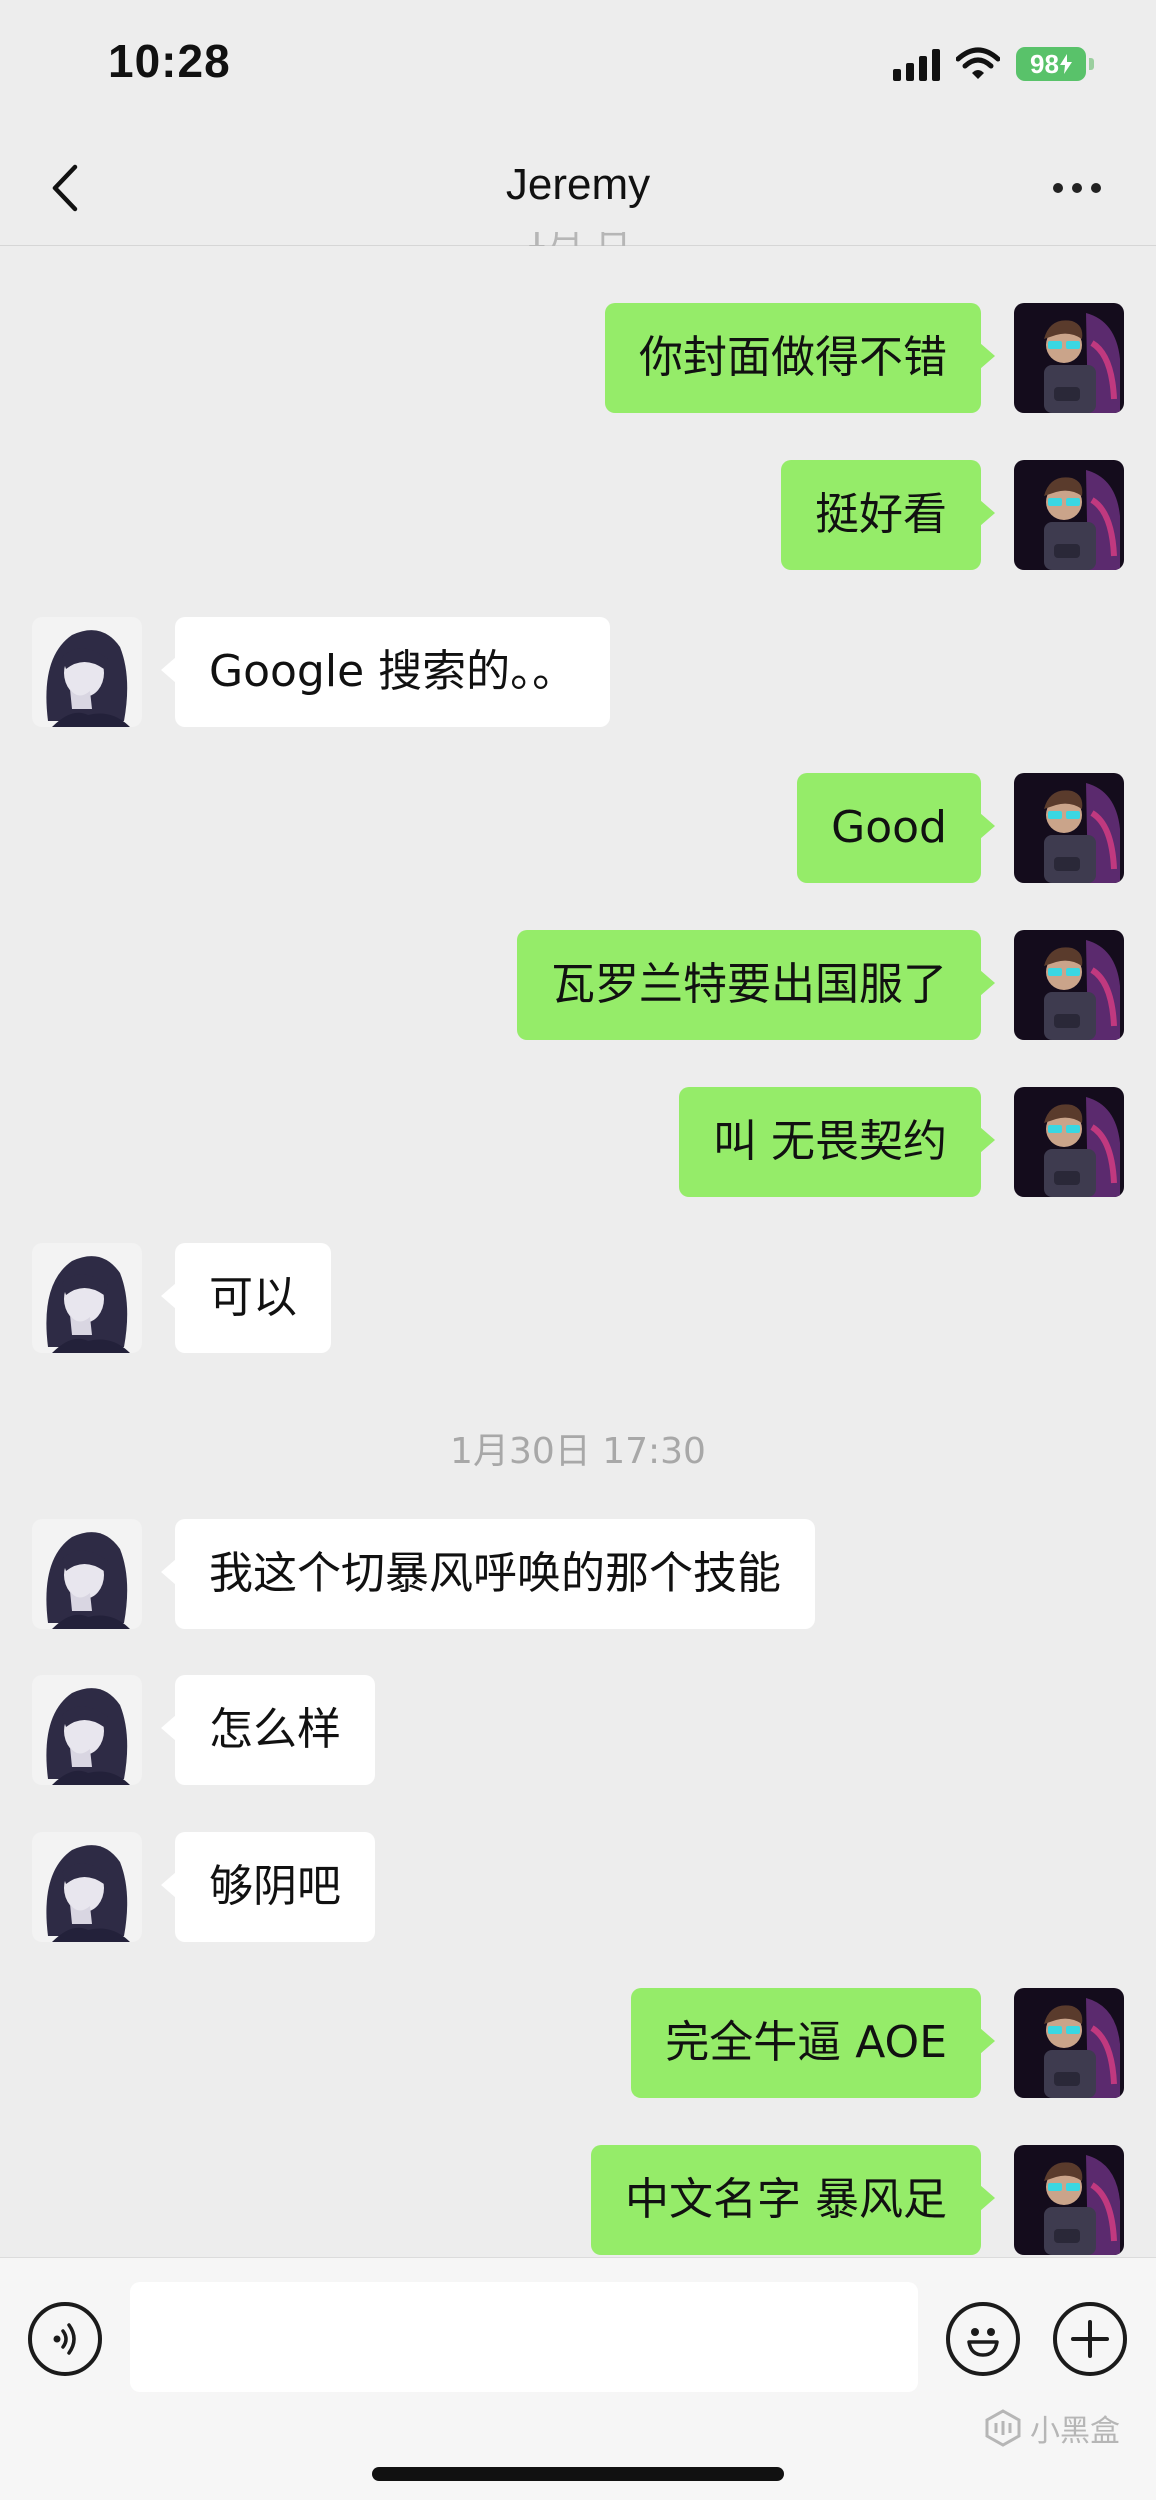 The height and width of the screenshot is (2500, 1156). What do you see at coordinates (1003, 2428) in the screenshot?
I see `watermark-logo-icon` at bounding box center [1003, 2428].